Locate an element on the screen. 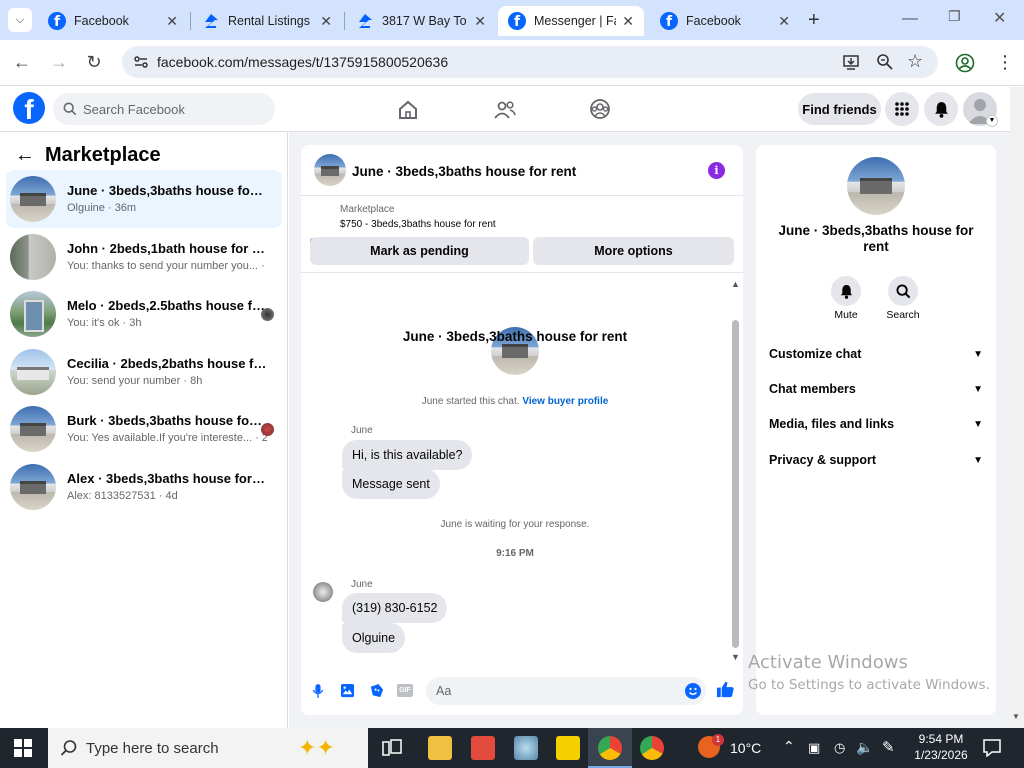  pen-icon: ✎ is located at coordinates (888, 747).